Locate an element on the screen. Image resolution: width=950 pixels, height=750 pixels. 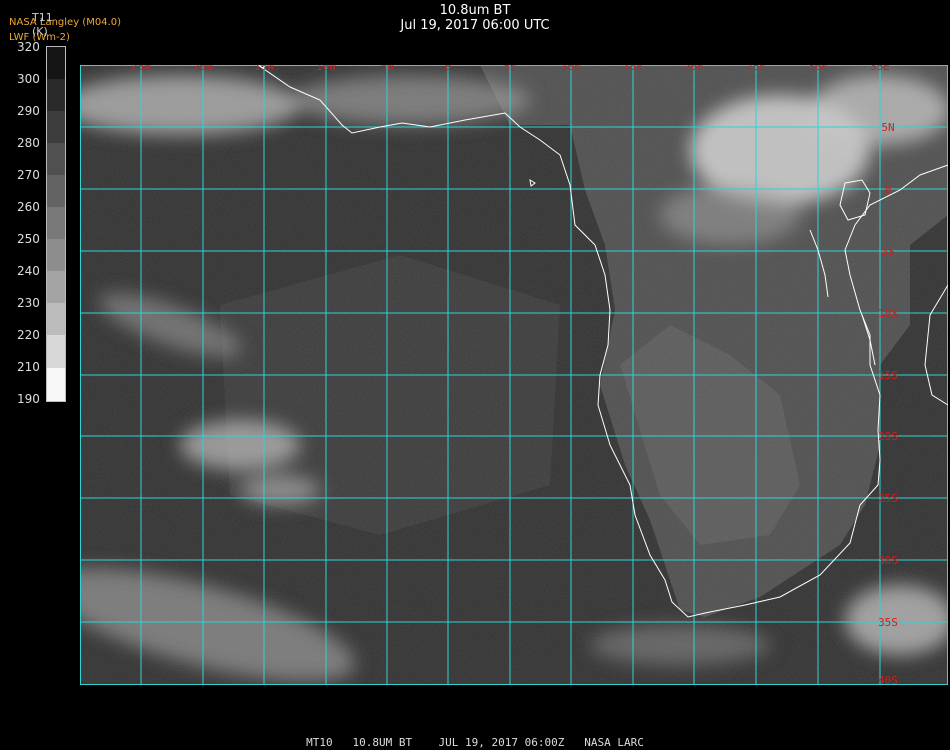
lon-label: 25E is located at coordinates (756, 69).